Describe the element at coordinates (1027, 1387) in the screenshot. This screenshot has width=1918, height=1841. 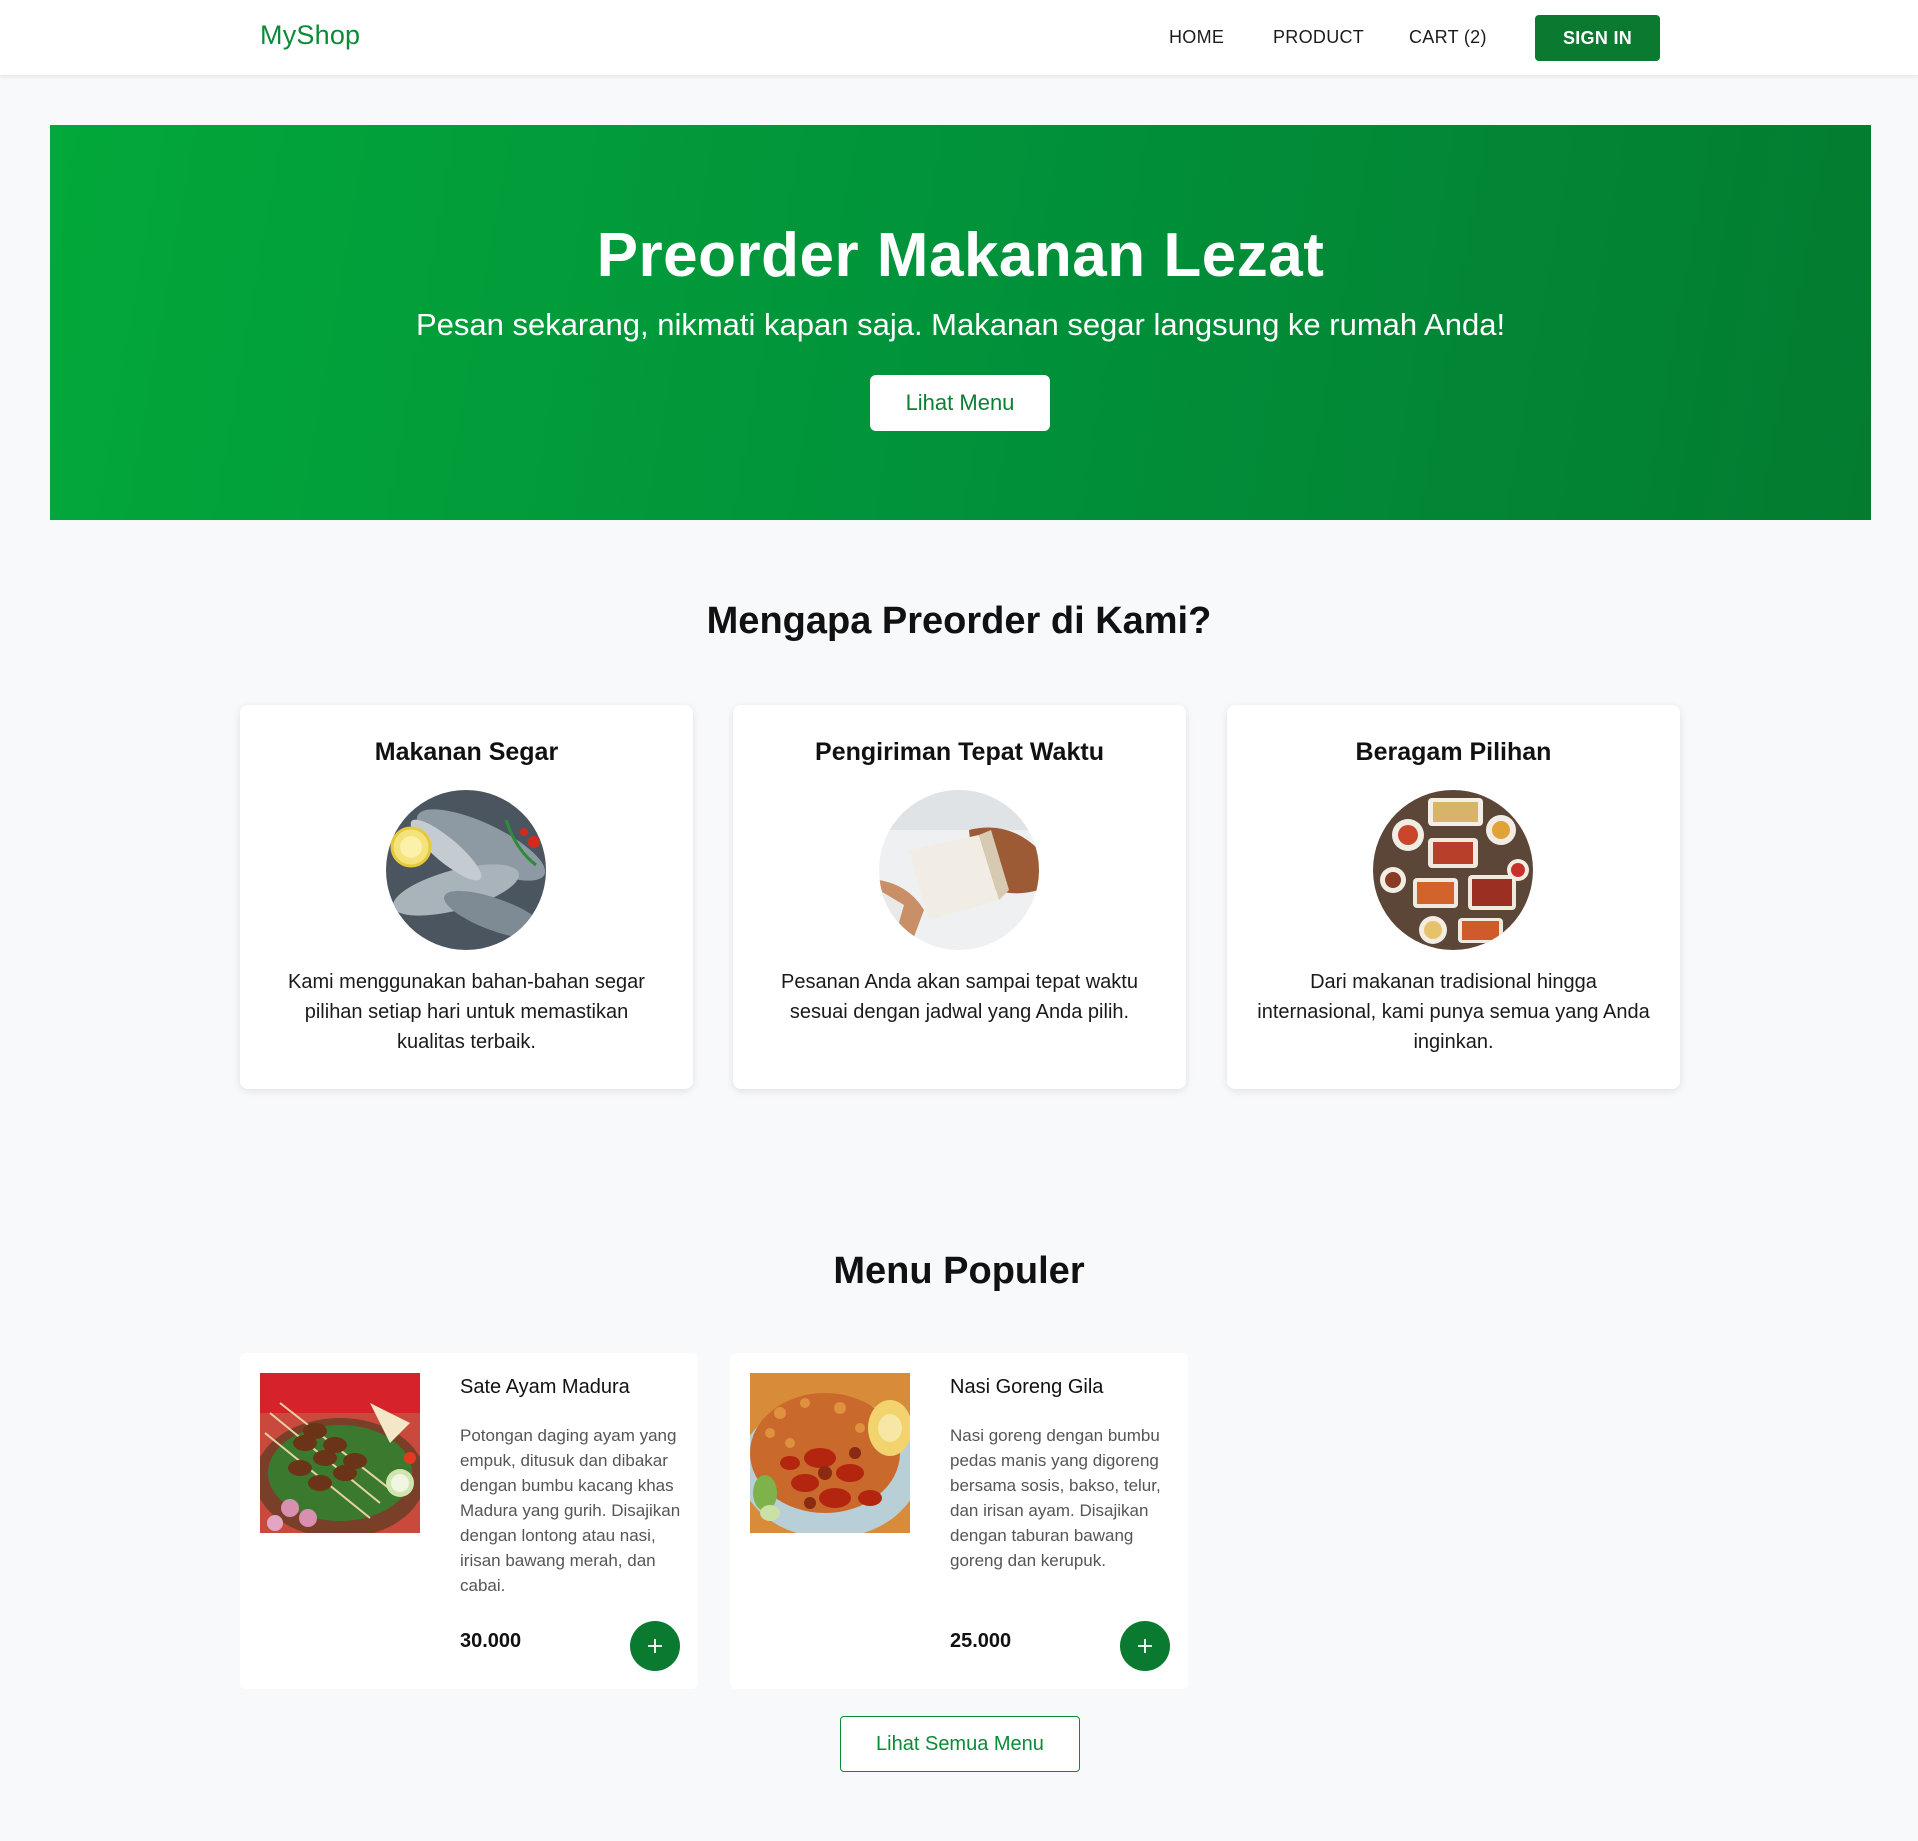
I see `menu-item-name: Nasi Goreng Gila` at that location.